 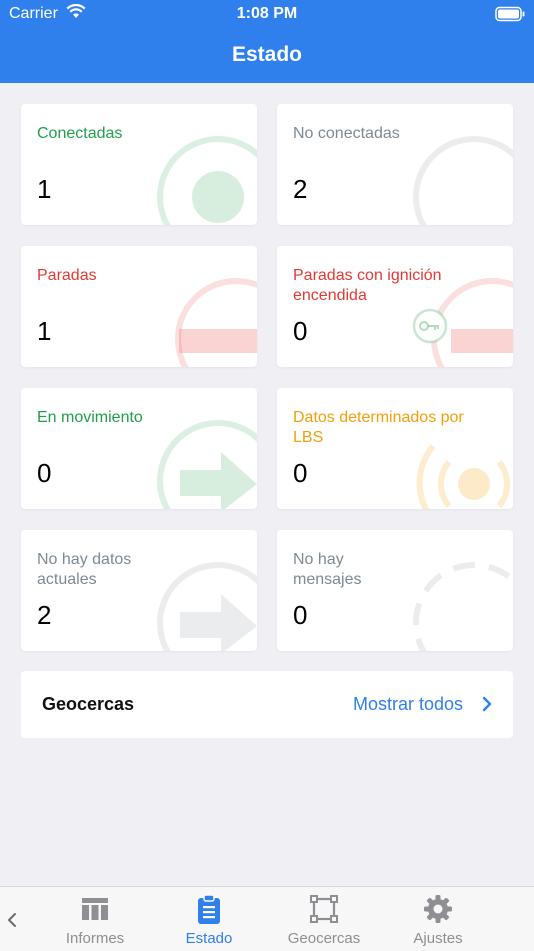 What do you see at coordinates (324, 909) in the screenshot?
I see `geofence-icon` at bounding box center [324, 909].